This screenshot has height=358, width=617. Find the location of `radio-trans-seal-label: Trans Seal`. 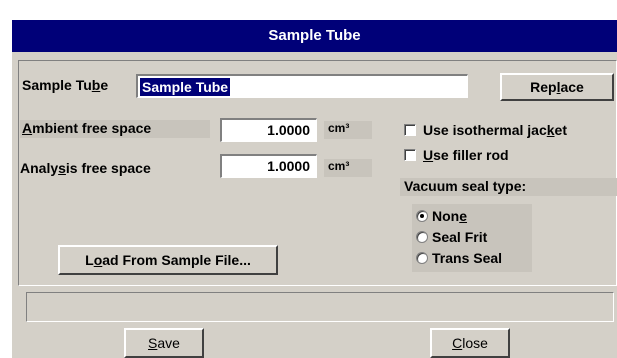

radio-trans-seal-label: Trans Seal is located at coordinates (467, 258).